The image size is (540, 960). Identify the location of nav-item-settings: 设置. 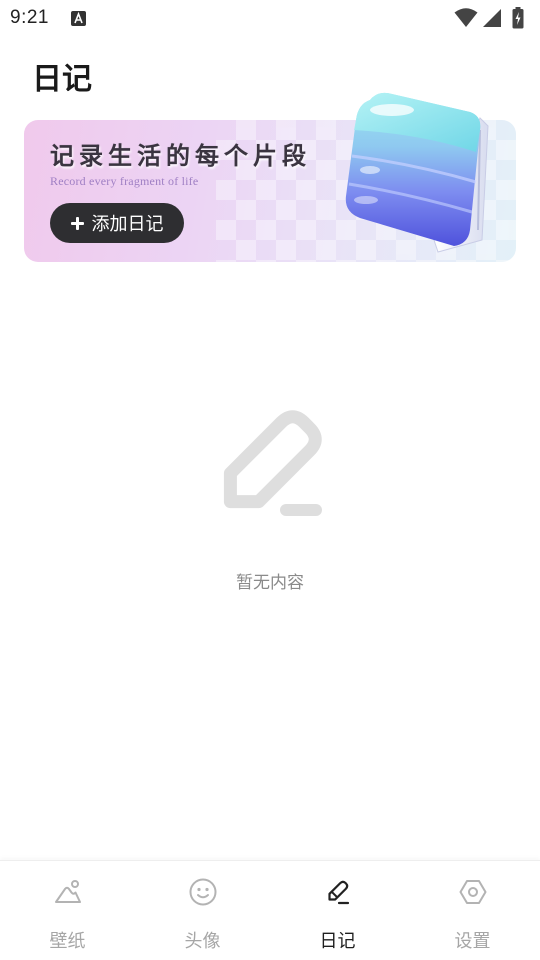
(472, 910).